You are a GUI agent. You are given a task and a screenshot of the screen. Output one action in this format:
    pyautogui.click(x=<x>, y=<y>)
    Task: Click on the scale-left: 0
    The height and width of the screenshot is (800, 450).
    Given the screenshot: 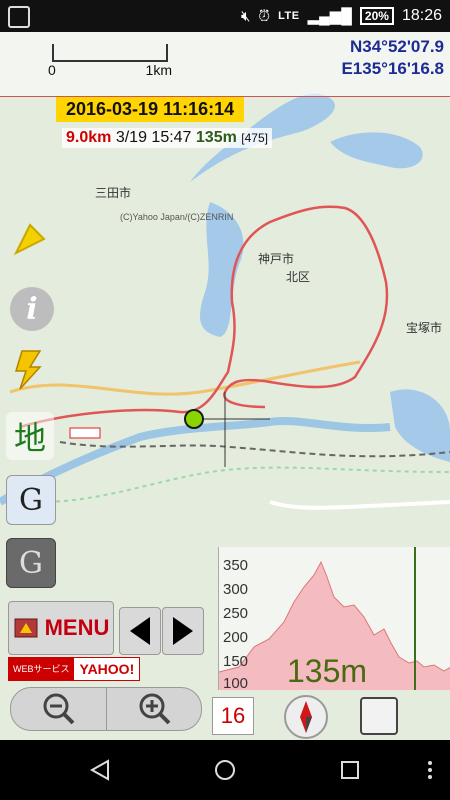 What is the action you would take?
    pyautogui.click(x=52, y=70)
    